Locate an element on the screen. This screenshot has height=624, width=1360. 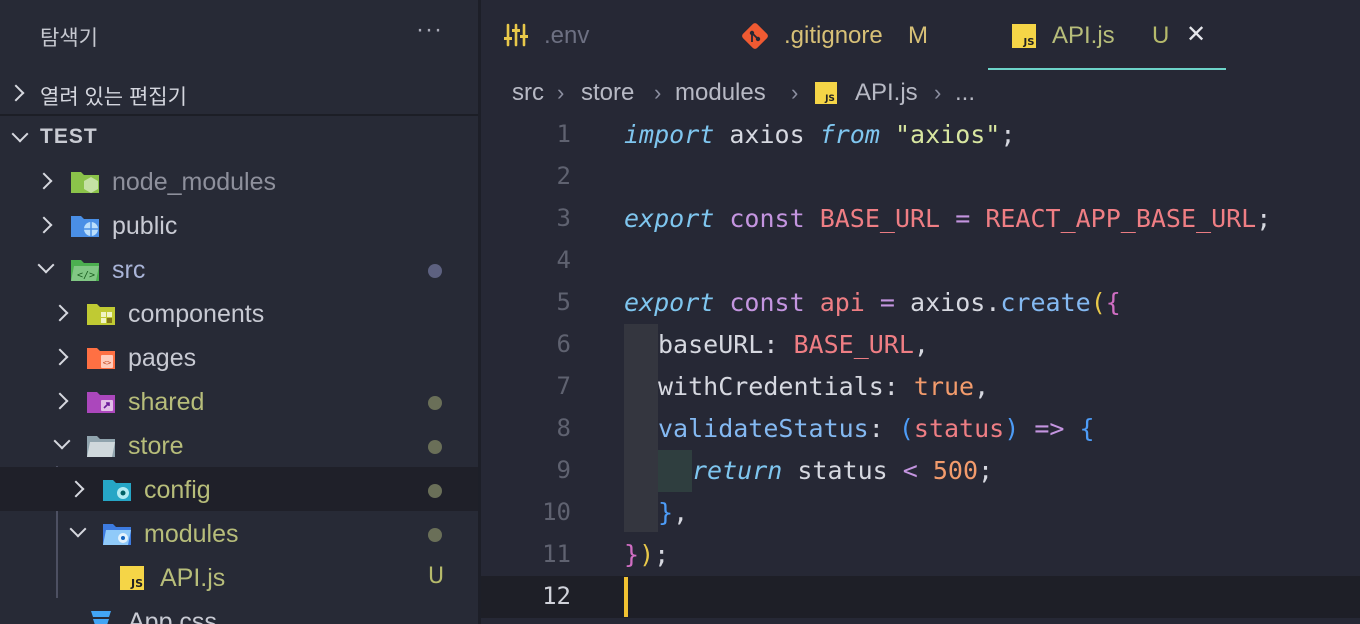
folder-public-icon is located at coordinates (85, 226).